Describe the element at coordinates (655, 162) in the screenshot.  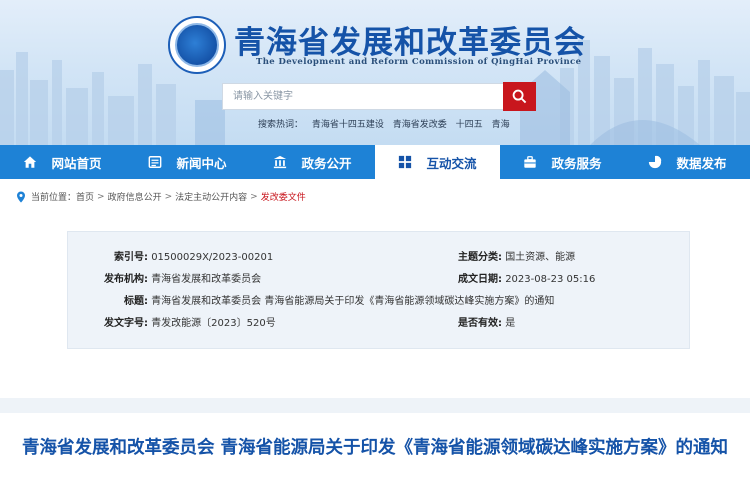
I see `chart-icon` at that location.